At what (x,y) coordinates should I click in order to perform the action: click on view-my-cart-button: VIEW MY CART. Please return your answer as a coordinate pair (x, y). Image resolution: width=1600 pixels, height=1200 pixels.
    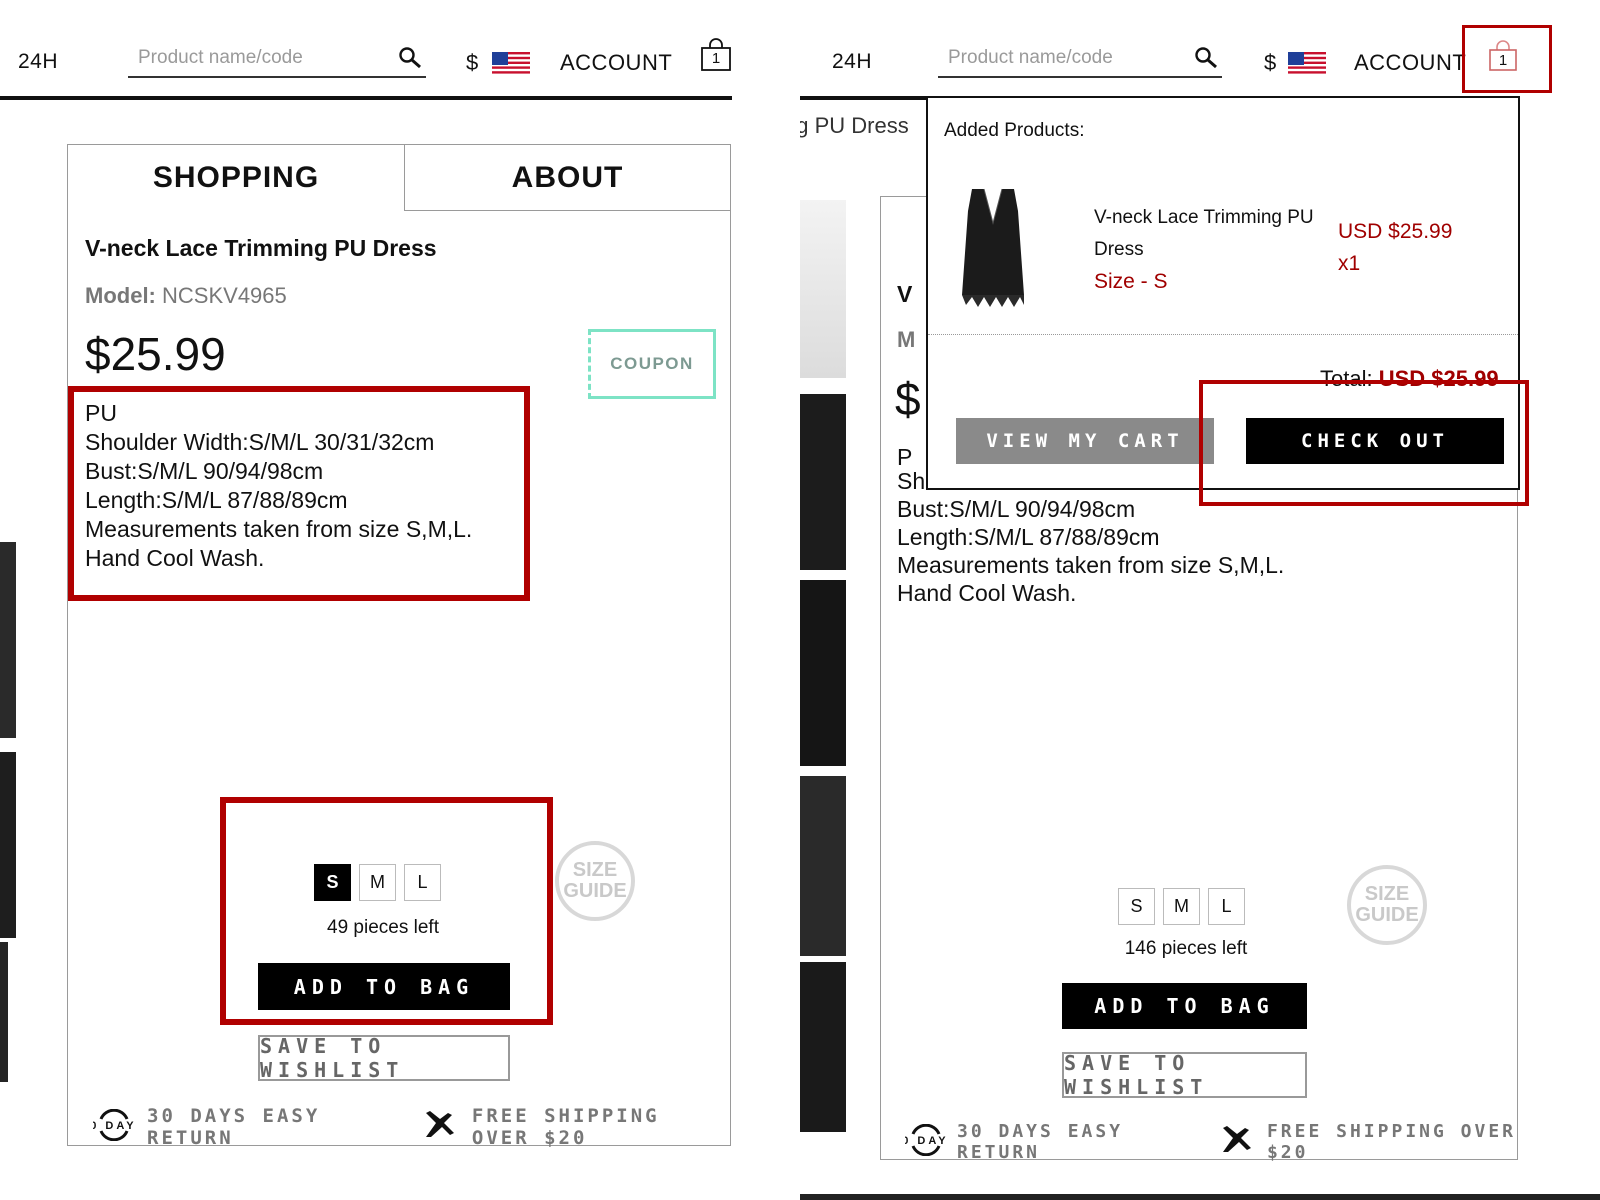
    Looking at the image, I should click on (1085, 441).